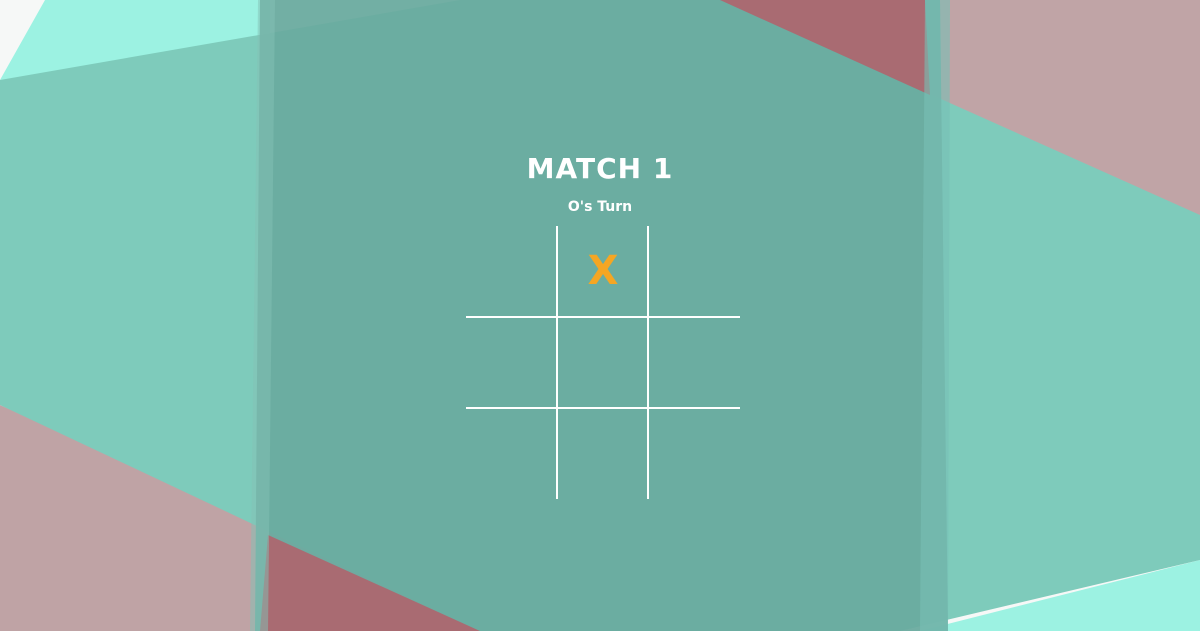 The height and width of the screenshot is (631, 1200). What do you see at coordinates (603, 271) in the screenshot?
I see `board-cell-1: X` at bounding box center [603, 271].